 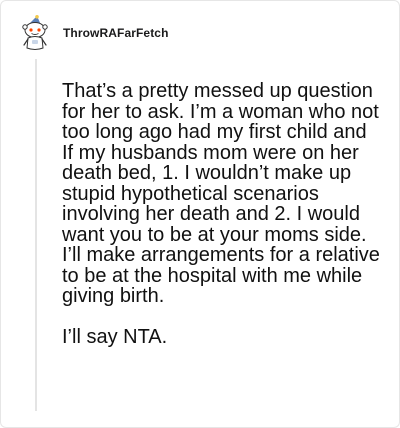 I want to click on reddit-snoo-avatar-icon, so click(x=35, y=33).